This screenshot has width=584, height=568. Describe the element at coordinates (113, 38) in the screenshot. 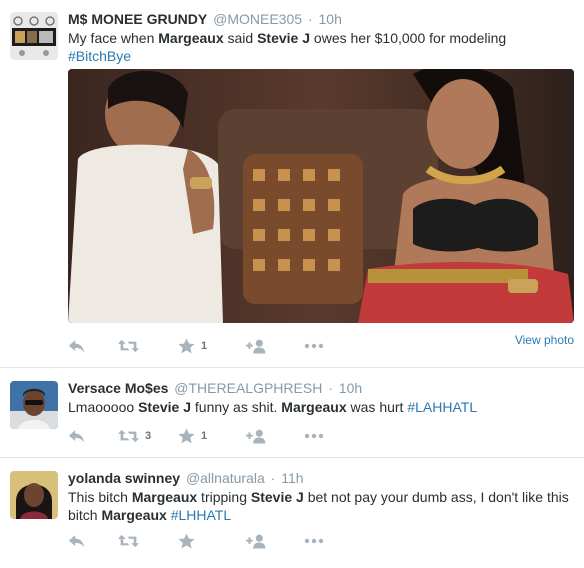

I see `text-segment: My face when` at that location.